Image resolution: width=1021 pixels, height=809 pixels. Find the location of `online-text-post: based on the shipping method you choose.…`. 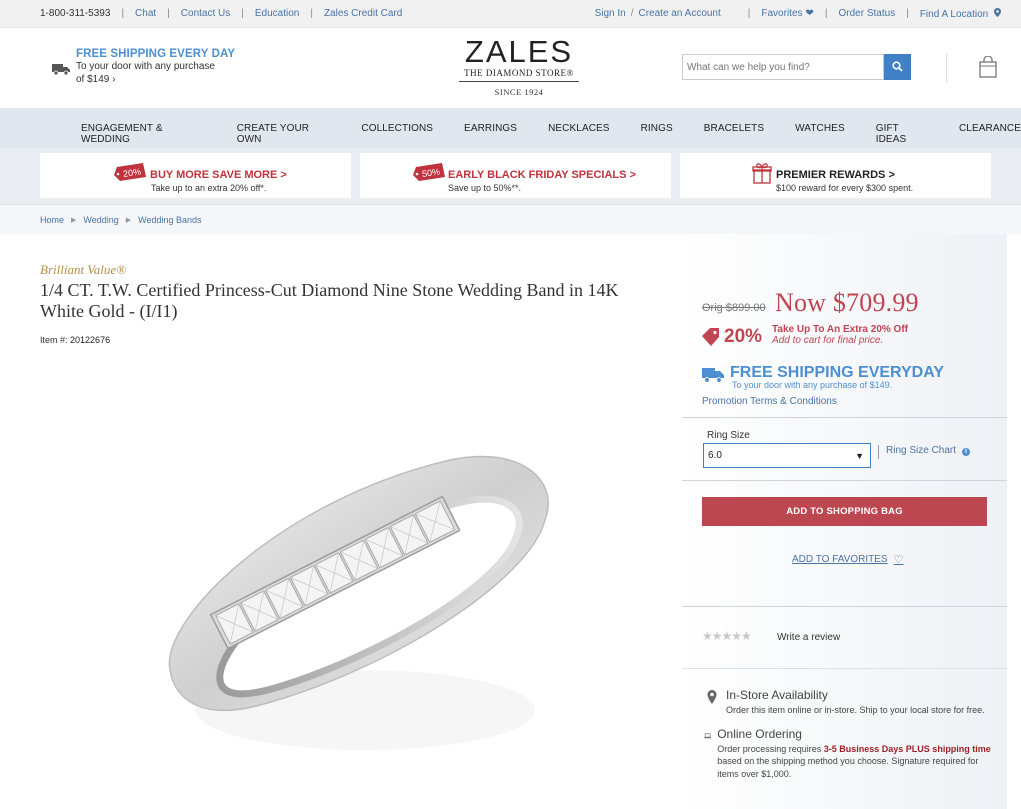

online-text-post: based on the shipping method you choose.… is located at coordinates (848, 767).